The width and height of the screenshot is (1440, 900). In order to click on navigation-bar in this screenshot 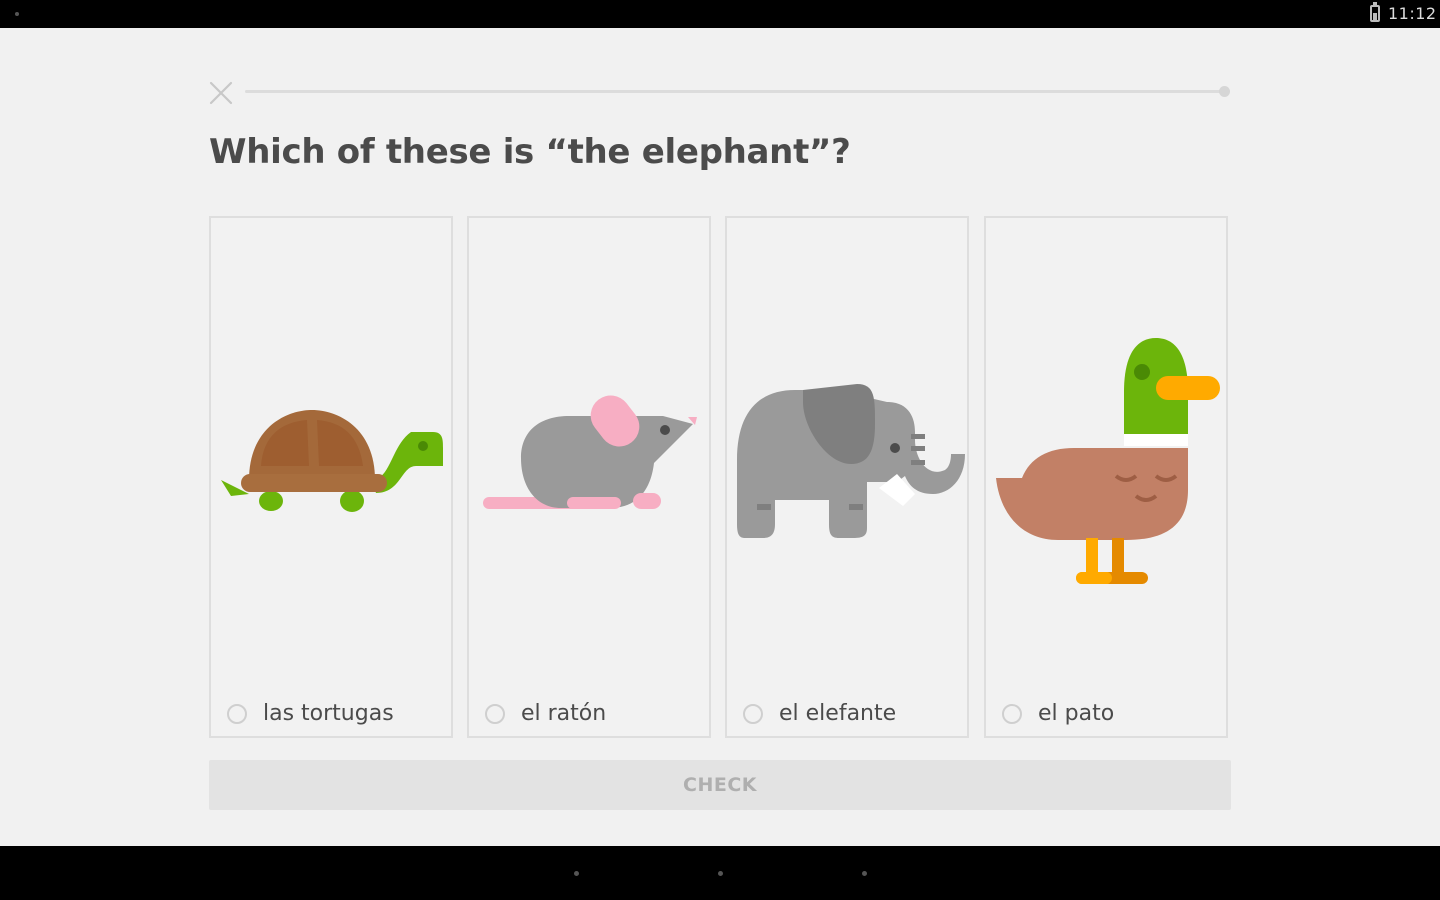, I will do `click(720, 873)`.